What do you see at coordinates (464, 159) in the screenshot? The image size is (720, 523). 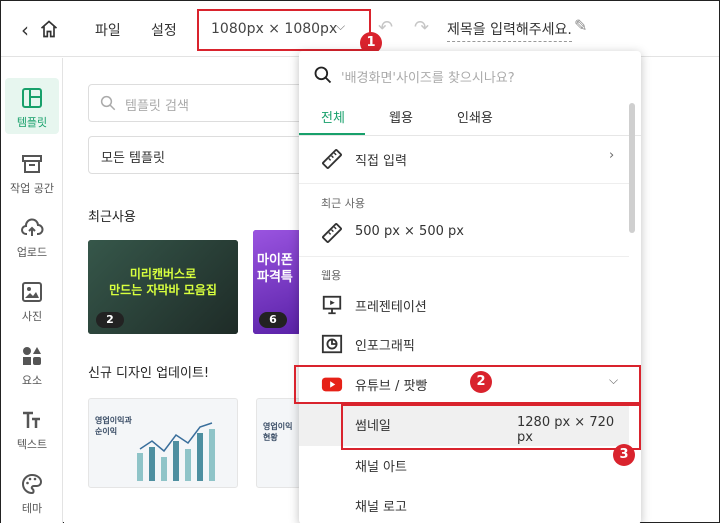 I see `direct-input-row: 직접 입력 ›` at bounding box center [464, 159].